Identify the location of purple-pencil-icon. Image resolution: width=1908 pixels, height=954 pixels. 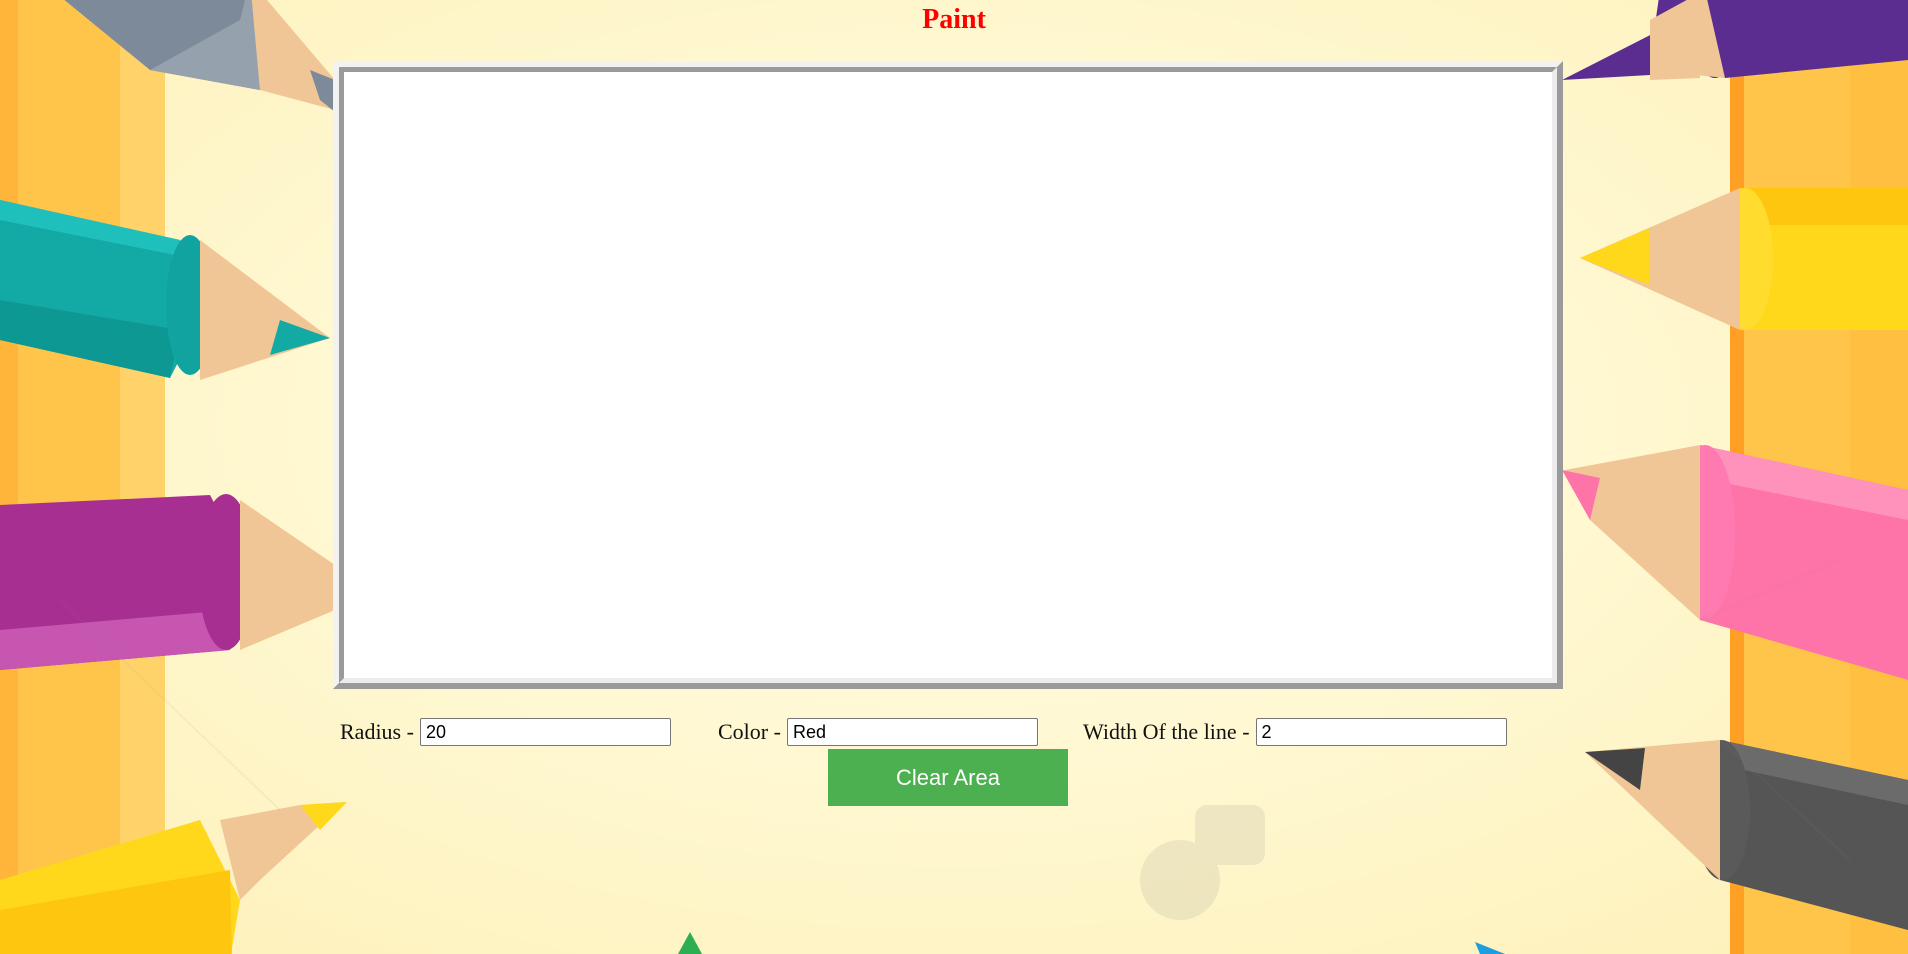
(167, 582).